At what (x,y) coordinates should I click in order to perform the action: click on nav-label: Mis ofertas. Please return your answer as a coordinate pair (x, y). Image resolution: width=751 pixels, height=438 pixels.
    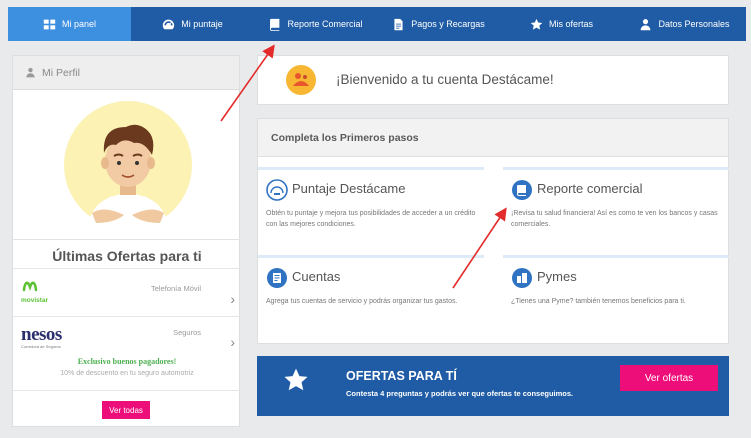
    Looking at the image, I should click on (570, 24).